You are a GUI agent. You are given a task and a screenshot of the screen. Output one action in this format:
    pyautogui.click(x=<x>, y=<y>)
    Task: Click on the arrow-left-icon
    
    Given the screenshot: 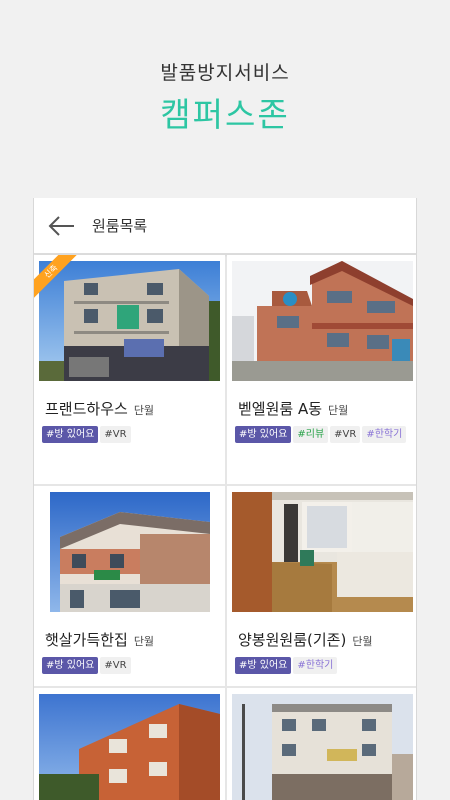 What is the action you would take?
    pyautogui.click(x=61, y=226)
    